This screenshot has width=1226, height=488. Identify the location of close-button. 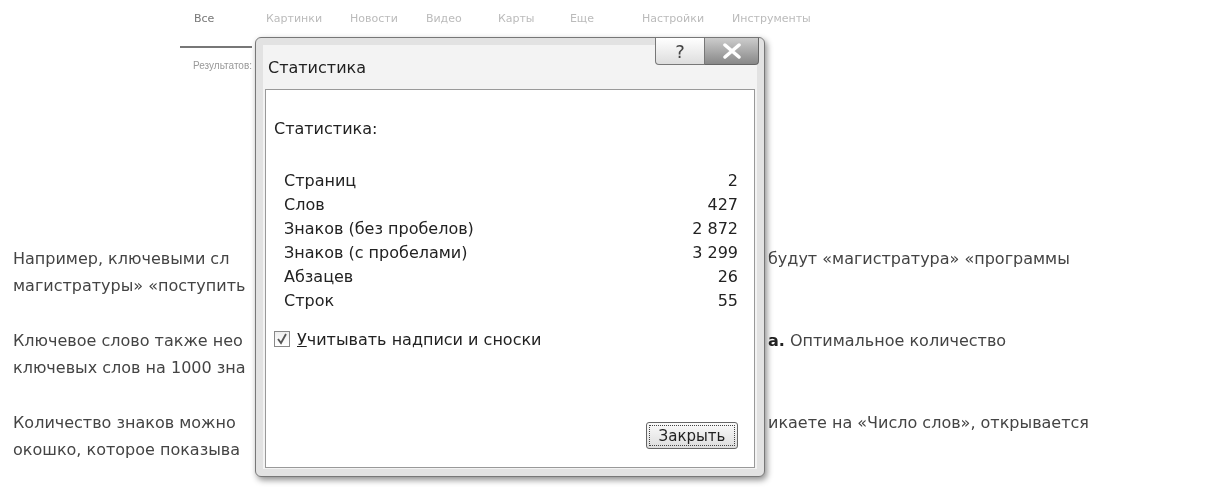
(732, 51).